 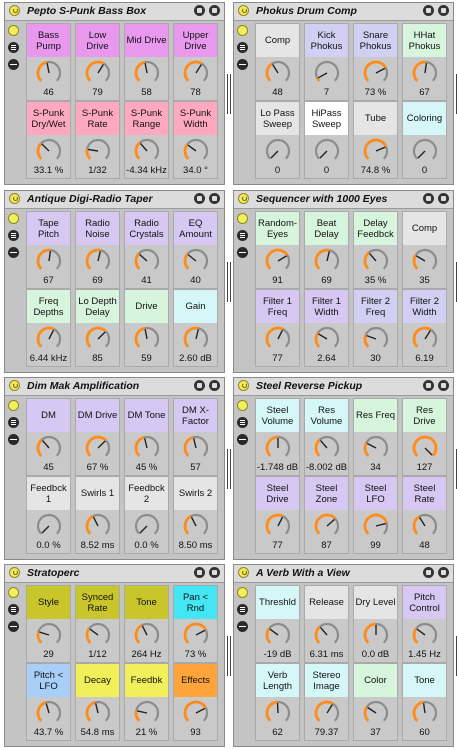 I want to click on macro-control: Mid Drive 58, so click(x=146, y=62).